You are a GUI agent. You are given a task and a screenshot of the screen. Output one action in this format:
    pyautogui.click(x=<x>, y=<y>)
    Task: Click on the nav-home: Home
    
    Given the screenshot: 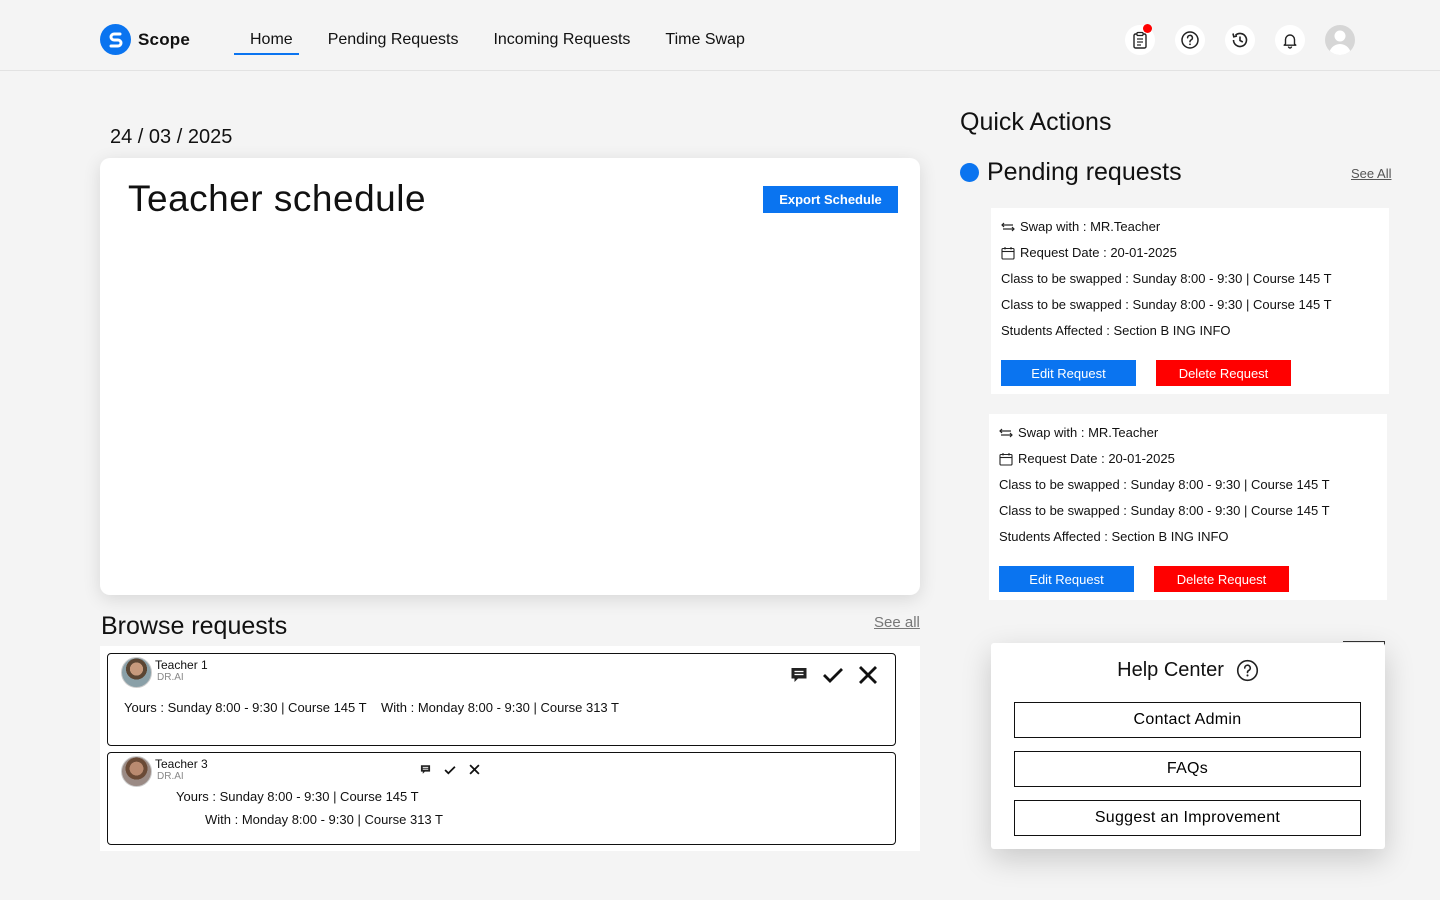 What is the action you would take?
    pyautogui.click(x=266, y=43)
    